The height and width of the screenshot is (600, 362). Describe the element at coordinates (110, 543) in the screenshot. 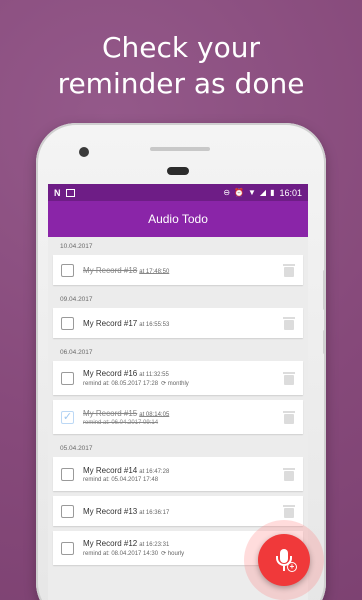

I see `record-title: My Record #12` at that location.